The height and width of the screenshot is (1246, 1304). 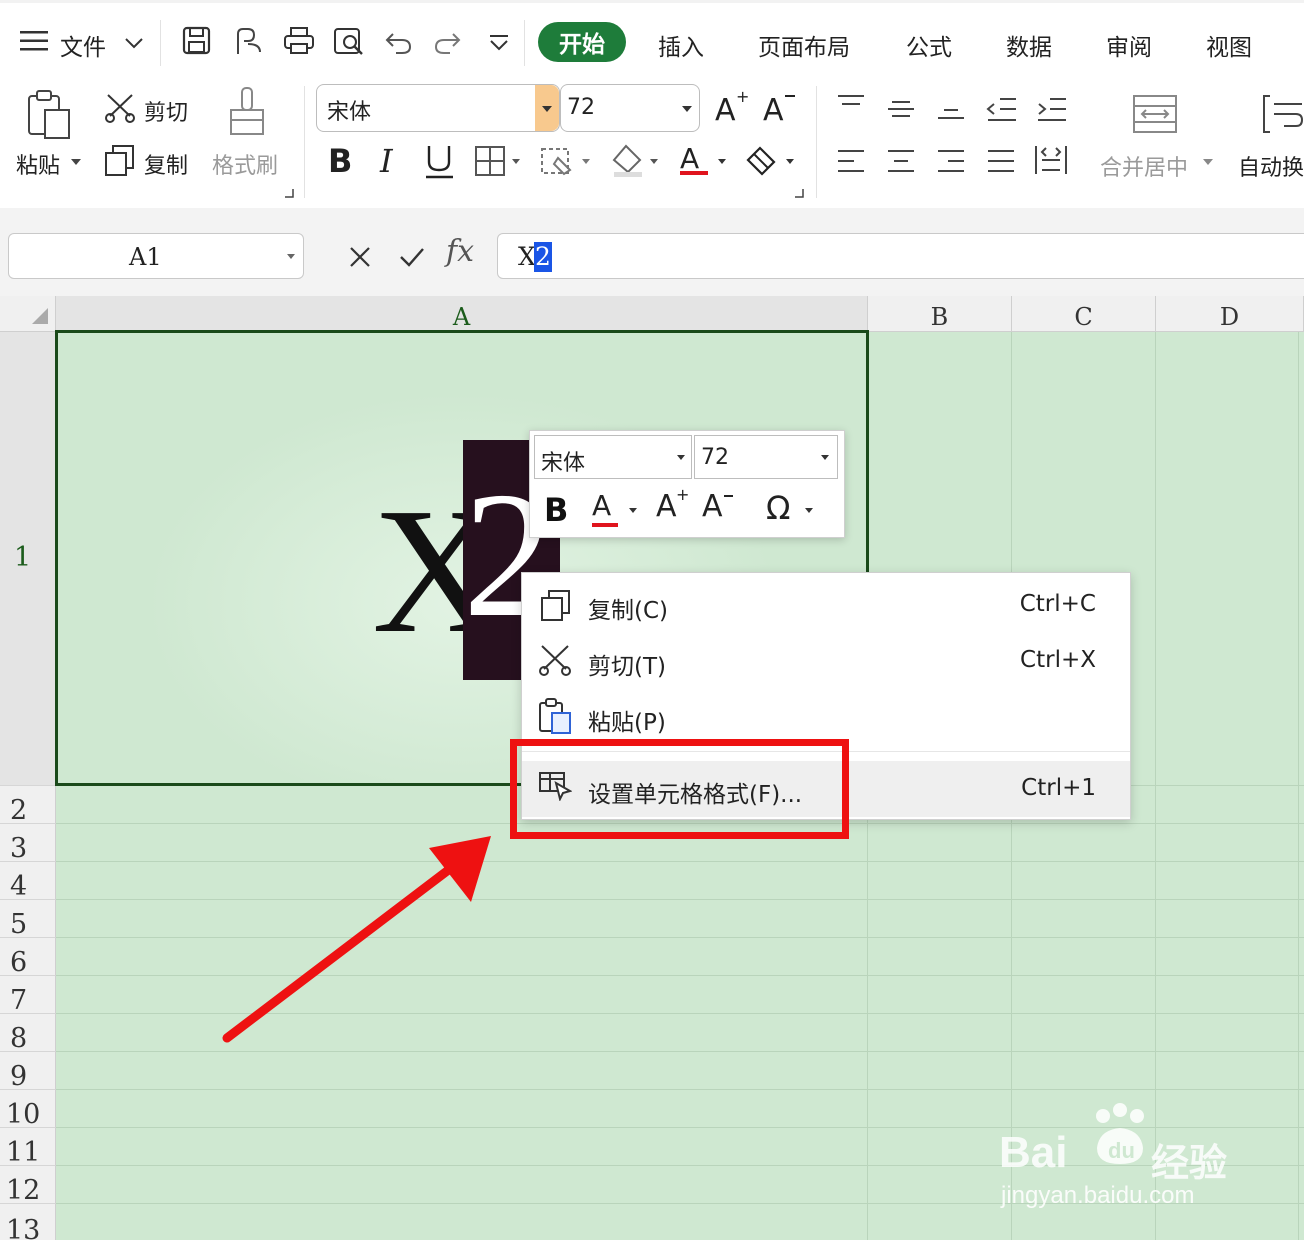 What do you see at coordinates (23, 1152) in the screenshot?
I see `row-number: 11` at bounding box center [23, 1152].